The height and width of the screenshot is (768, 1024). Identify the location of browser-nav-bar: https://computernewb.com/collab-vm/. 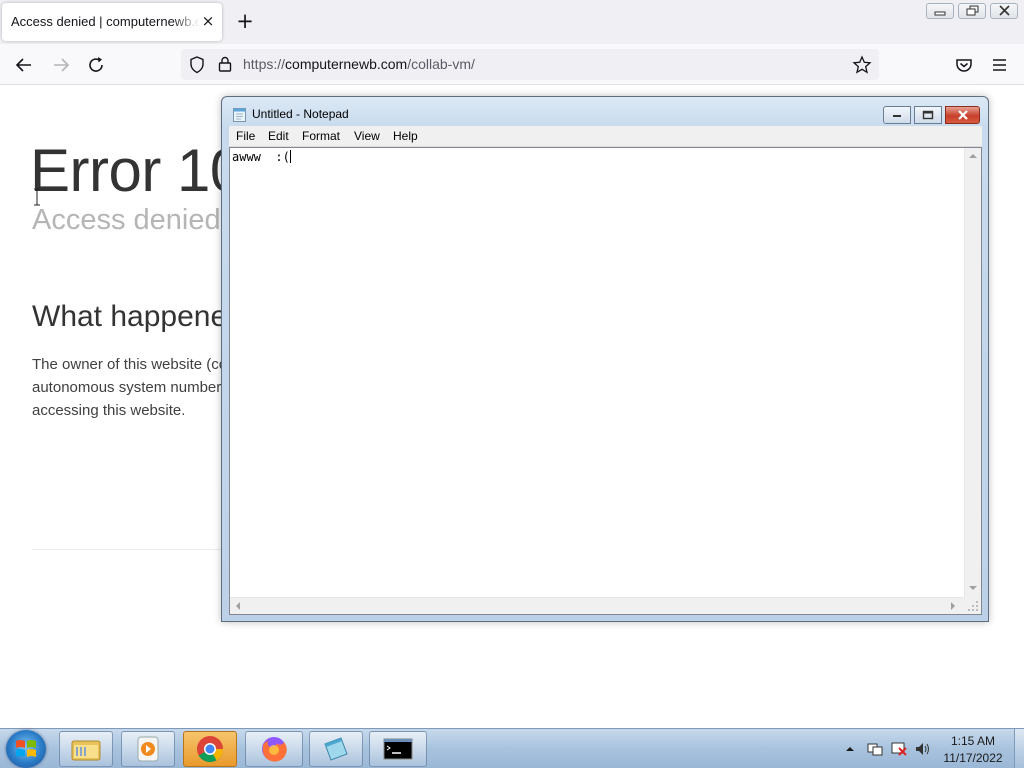
(512, 64).